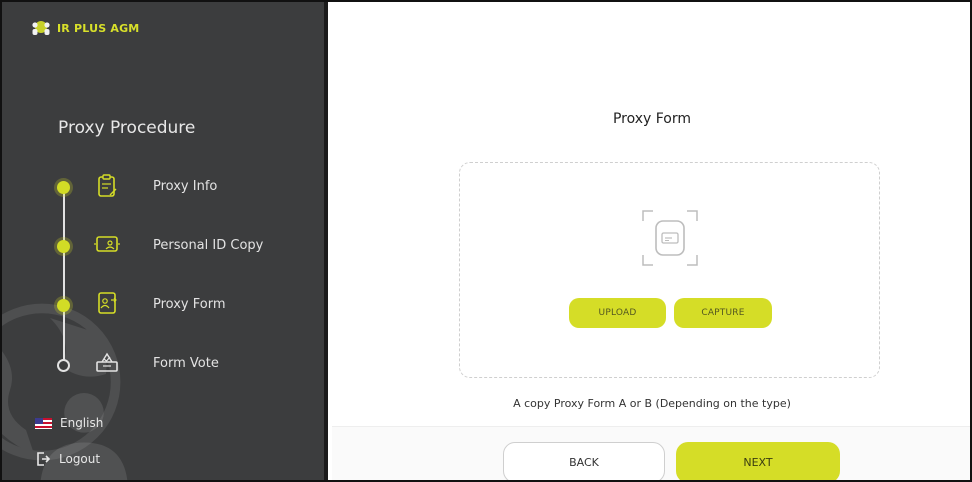 The image size is (972, 482). Describe the element at coordinates (652, 119) in the screenshot. I see `page-title: Proxy Form` at that location.